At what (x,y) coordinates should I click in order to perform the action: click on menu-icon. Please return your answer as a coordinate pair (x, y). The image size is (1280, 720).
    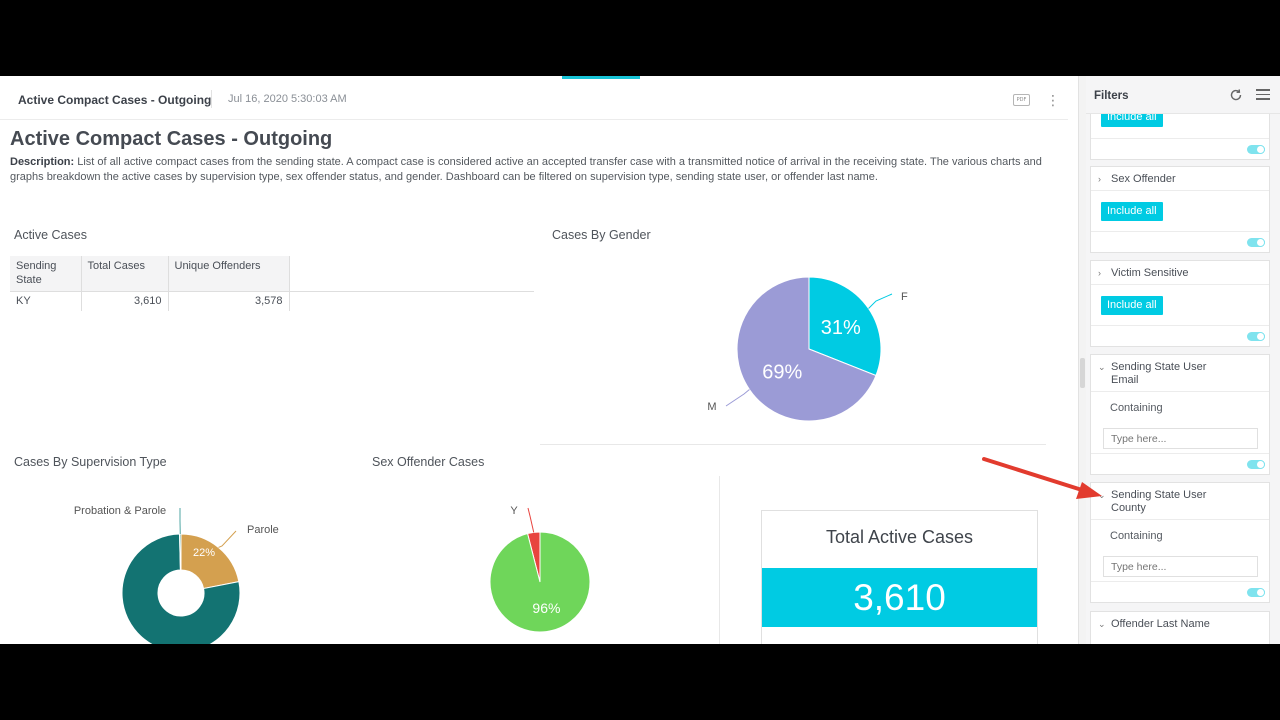
    Looking at the image, I should click on (1263, 95).